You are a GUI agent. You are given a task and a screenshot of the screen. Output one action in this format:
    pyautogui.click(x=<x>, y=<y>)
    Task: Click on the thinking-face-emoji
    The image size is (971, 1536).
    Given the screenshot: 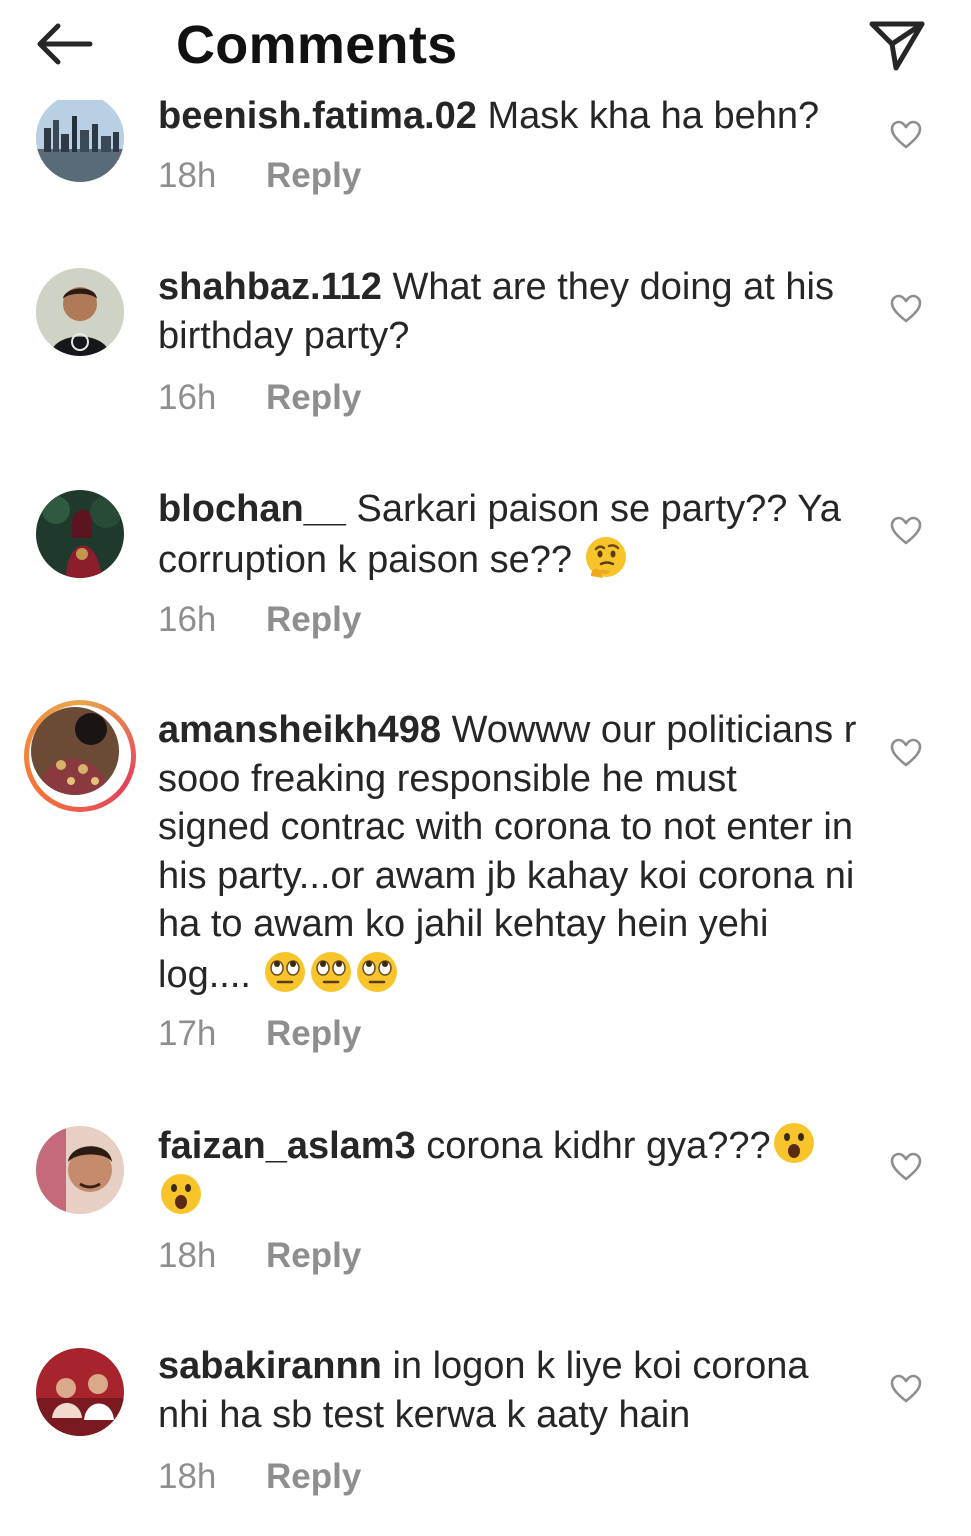 What is the action you would take?
    pyautogui.click(x=605, y=557)
    